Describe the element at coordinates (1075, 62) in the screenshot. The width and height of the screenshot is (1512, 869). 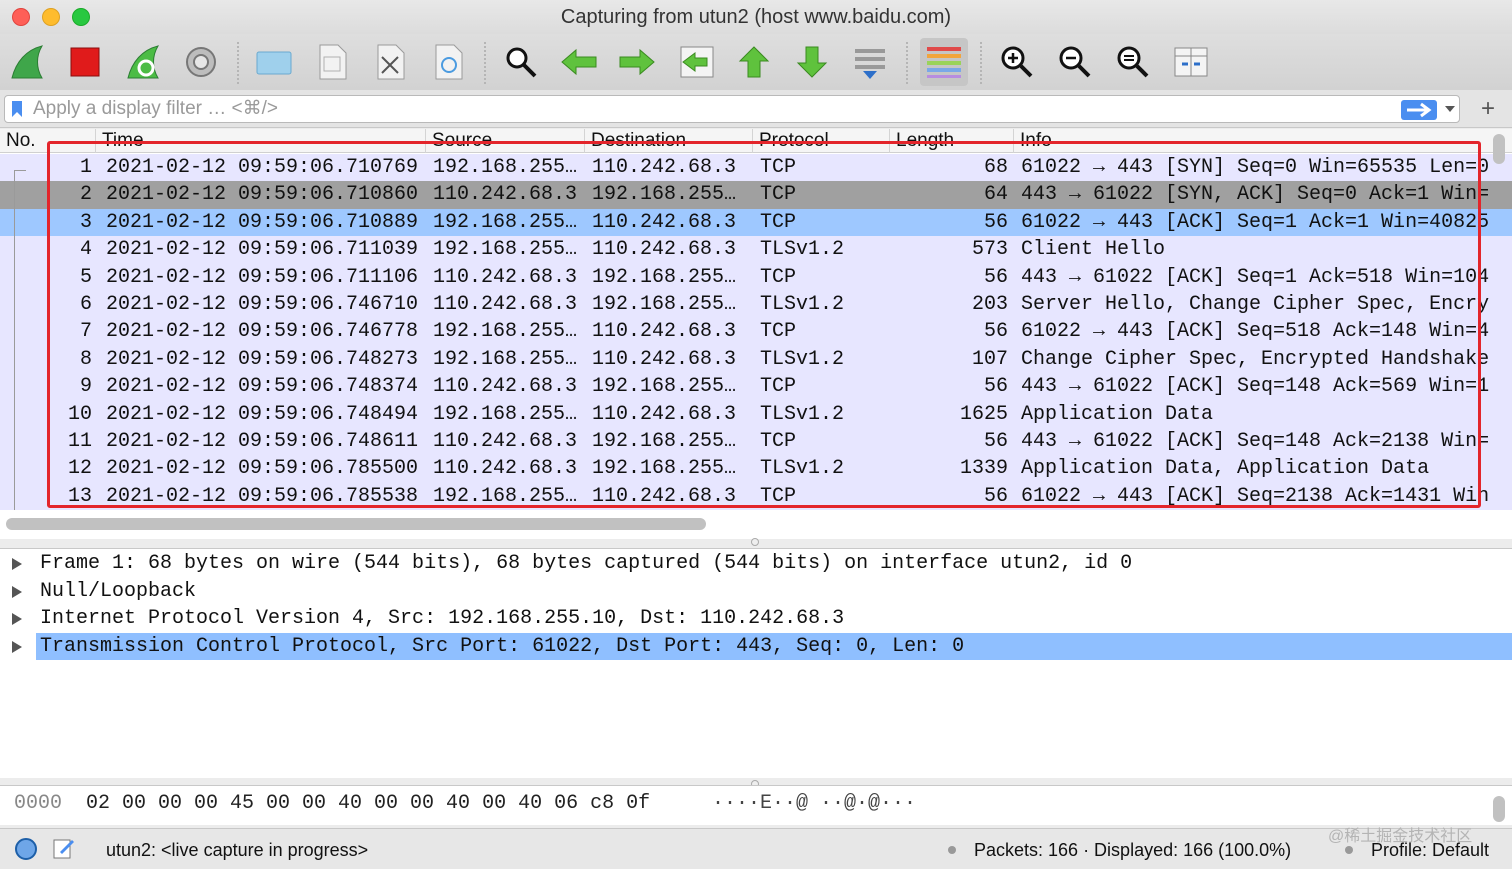
I see `zoom-out-button` at that location.